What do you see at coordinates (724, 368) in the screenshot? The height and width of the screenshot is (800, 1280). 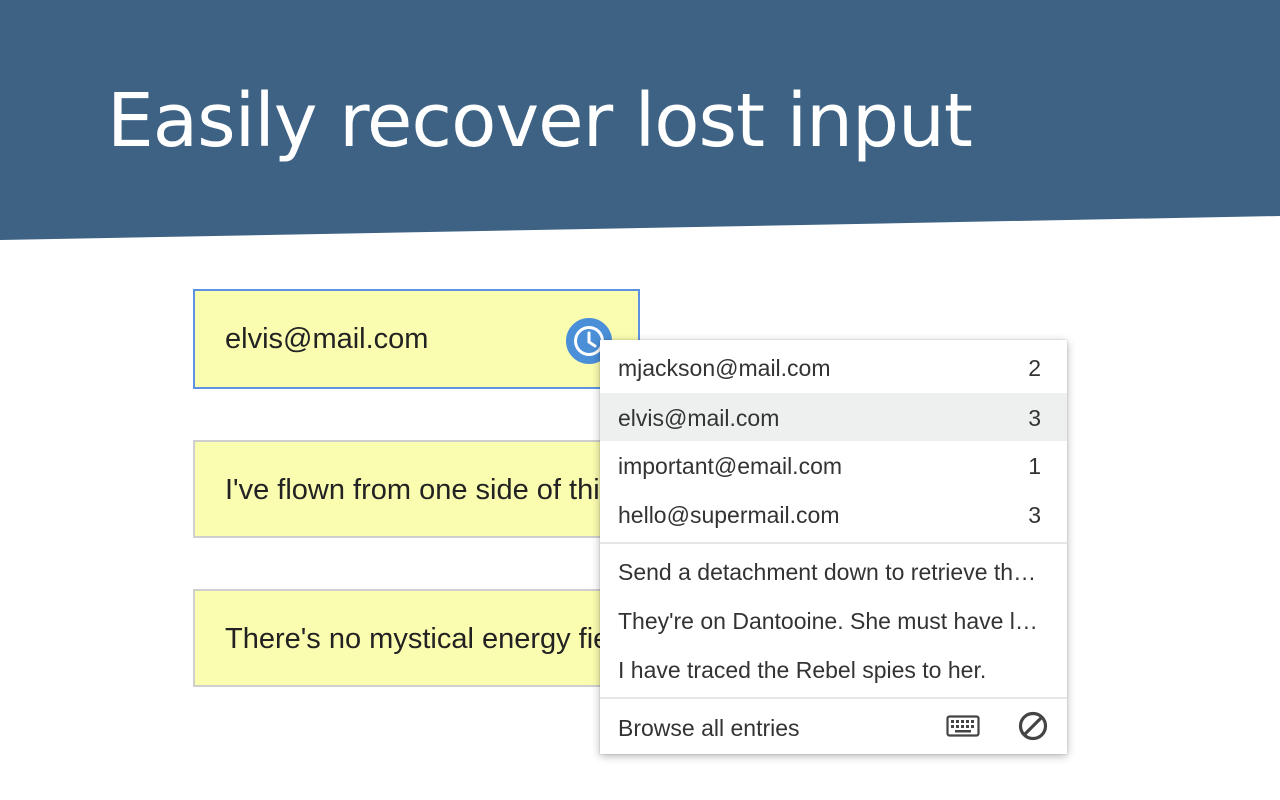 I see `suggestion-label: mjackson@mail.com` at bounding box center [724, 368].